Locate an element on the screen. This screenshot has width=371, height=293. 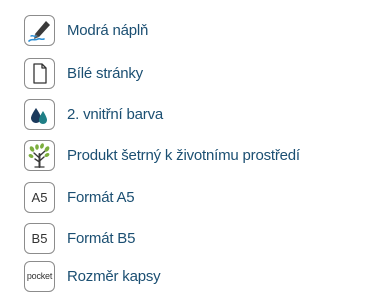
feature-item-inner-color: 2. vnitřní barva is located at coordinates (93, 114).